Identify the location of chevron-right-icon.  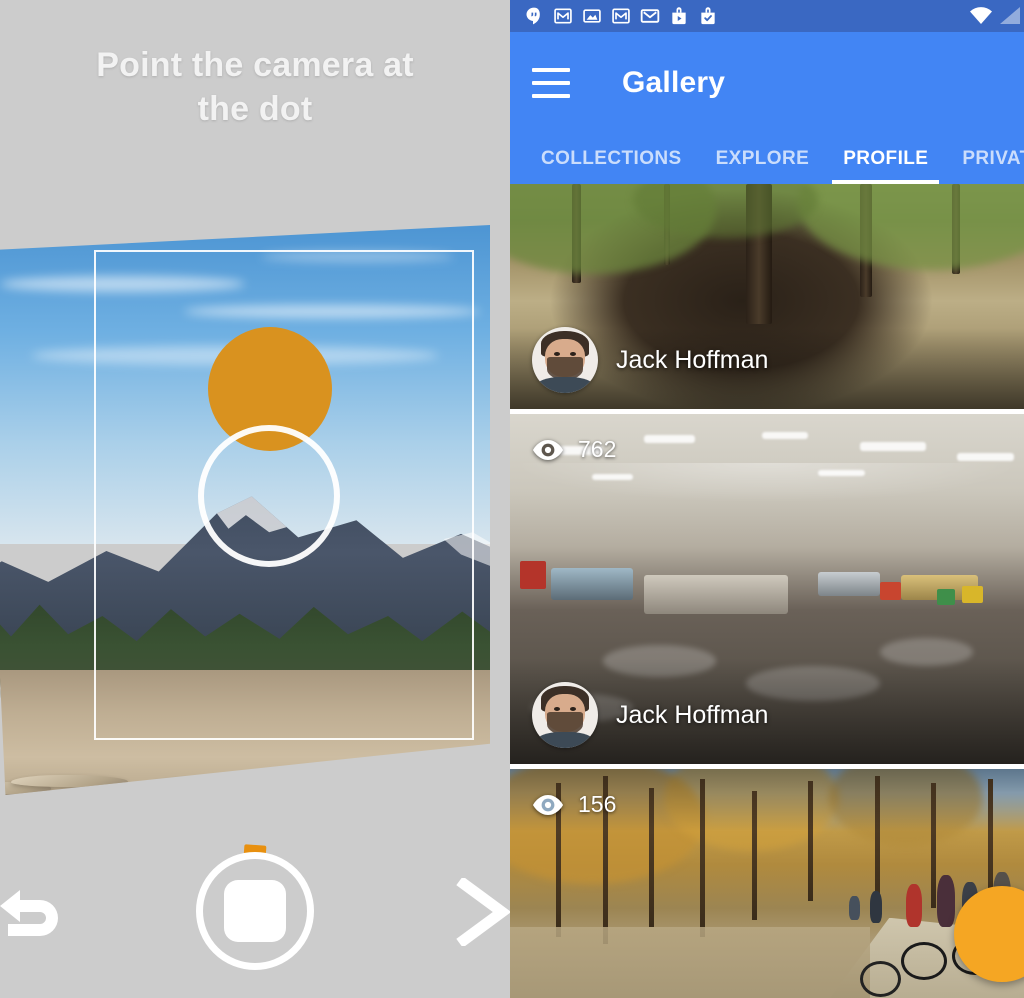
(483, 912).